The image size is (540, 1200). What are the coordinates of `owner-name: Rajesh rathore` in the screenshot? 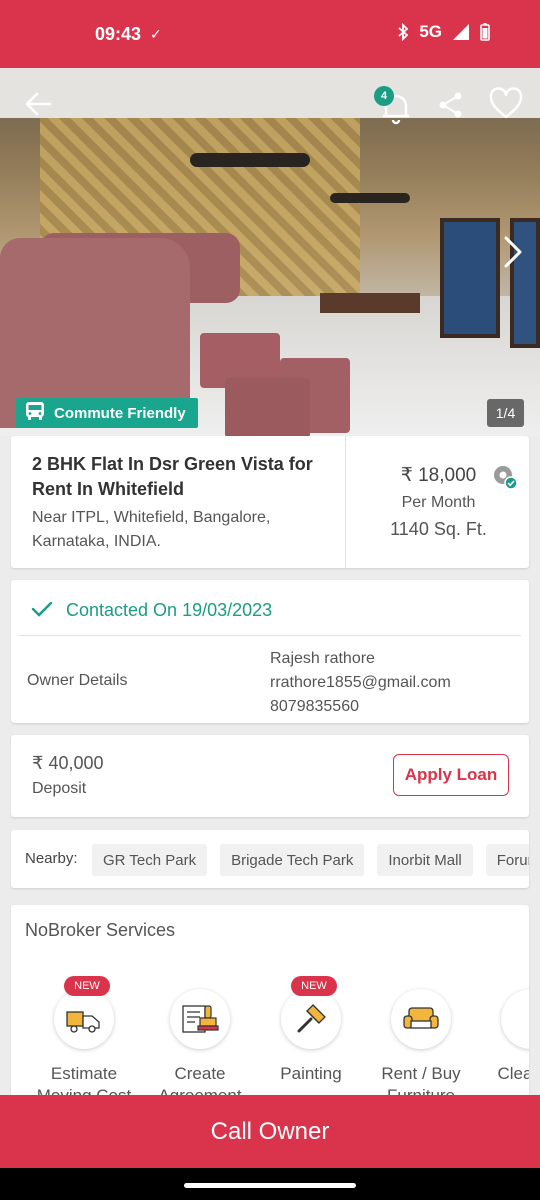 It's located at (322, 658).